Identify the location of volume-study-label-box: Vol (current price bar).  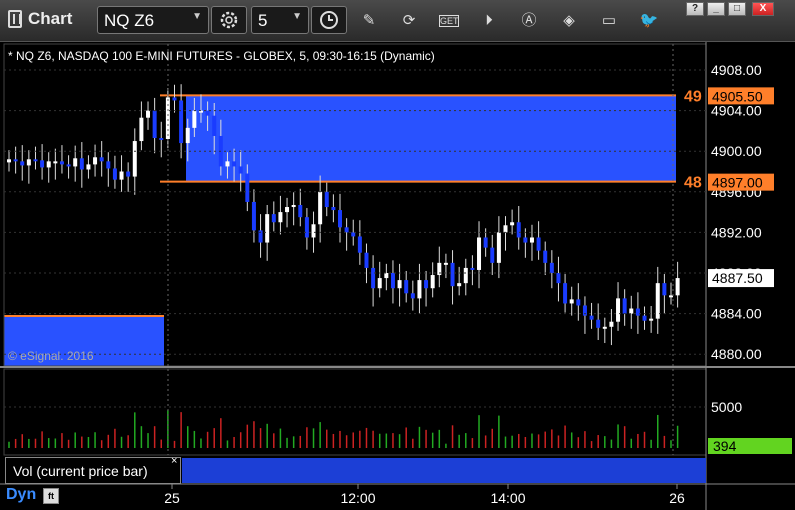
(93, 470).